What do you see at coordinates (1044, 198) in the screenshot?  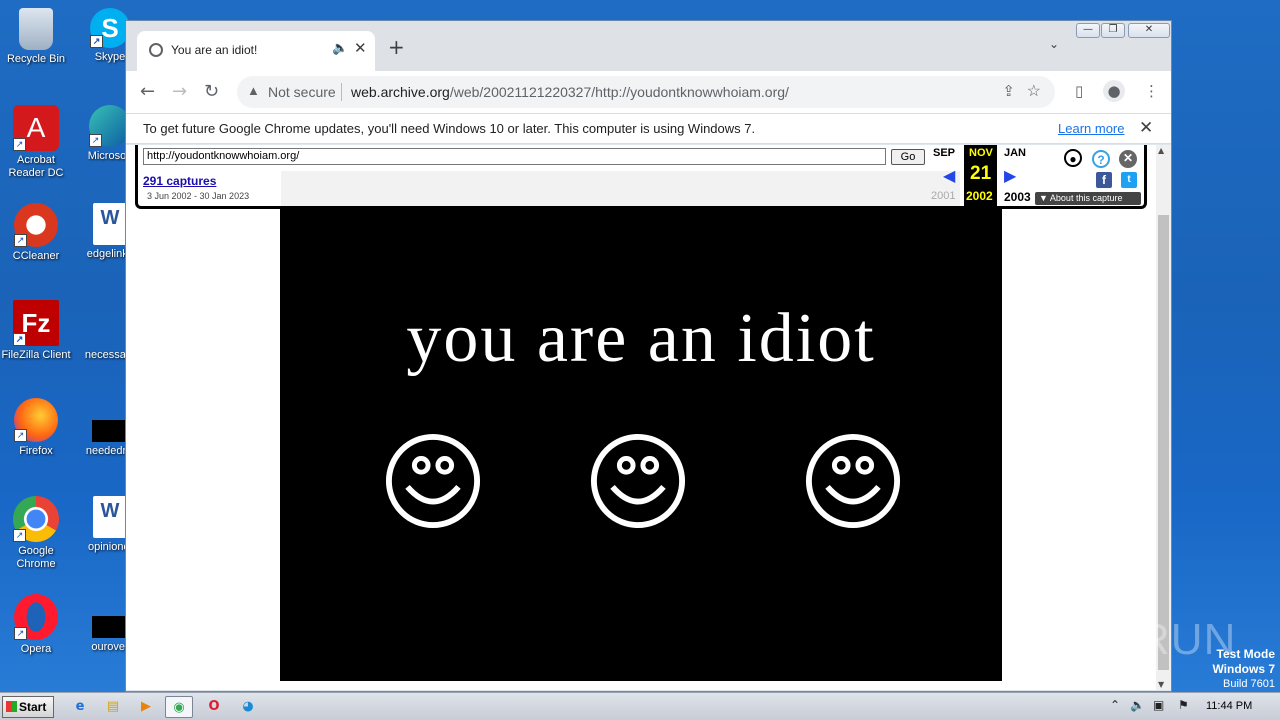 I see `dropdown-triangle-icon: ▼` at bounding box center [1044, 198].